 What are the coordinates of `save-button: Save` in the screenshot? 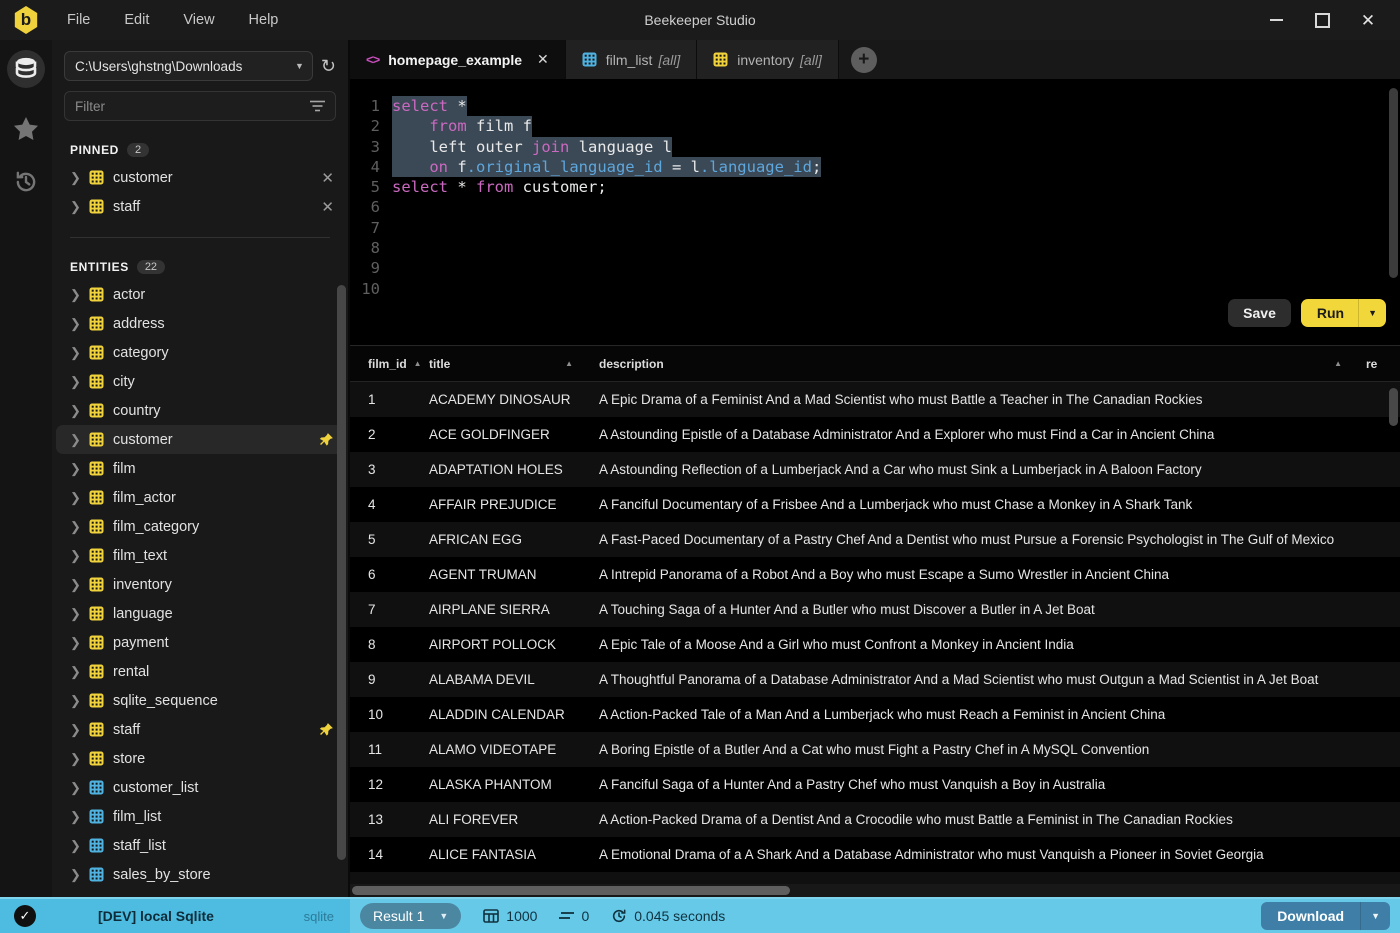 It's located at (1259, 313).